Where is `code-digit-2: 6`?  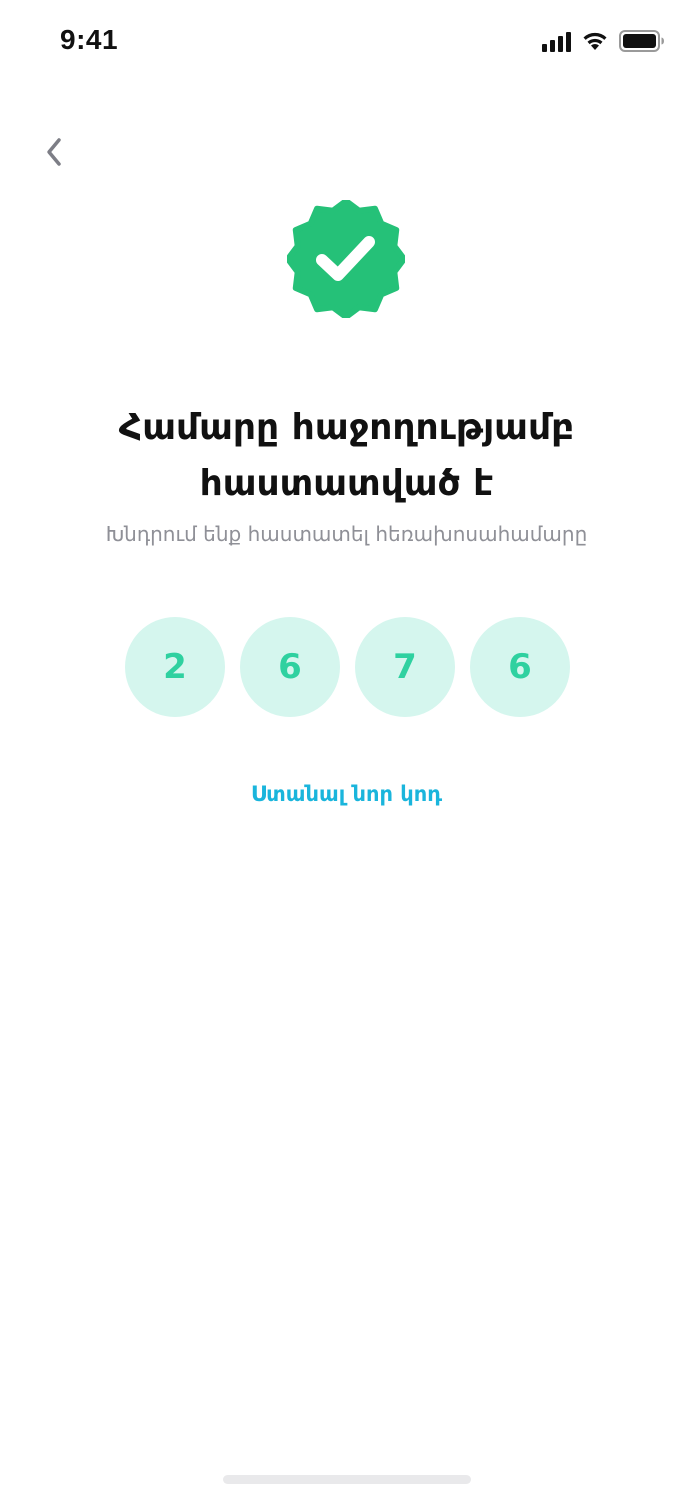 code-digit-2: 6 is located at coordinates (290, 667).